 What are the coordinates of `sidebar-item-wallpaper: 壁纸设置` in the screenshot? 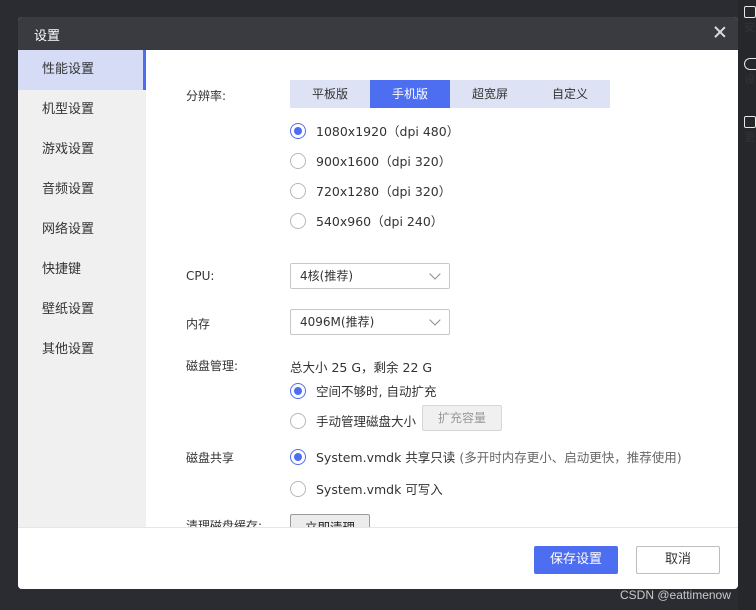 It's located at (82, 310).